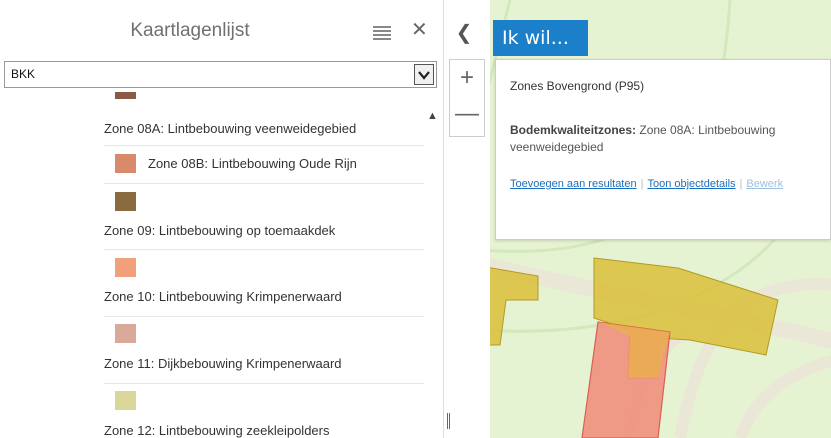  Describe the element at coordinates (577, 86) in the screenshot. I see `popup-title: Zones Bovengrond (P95)` at that location.